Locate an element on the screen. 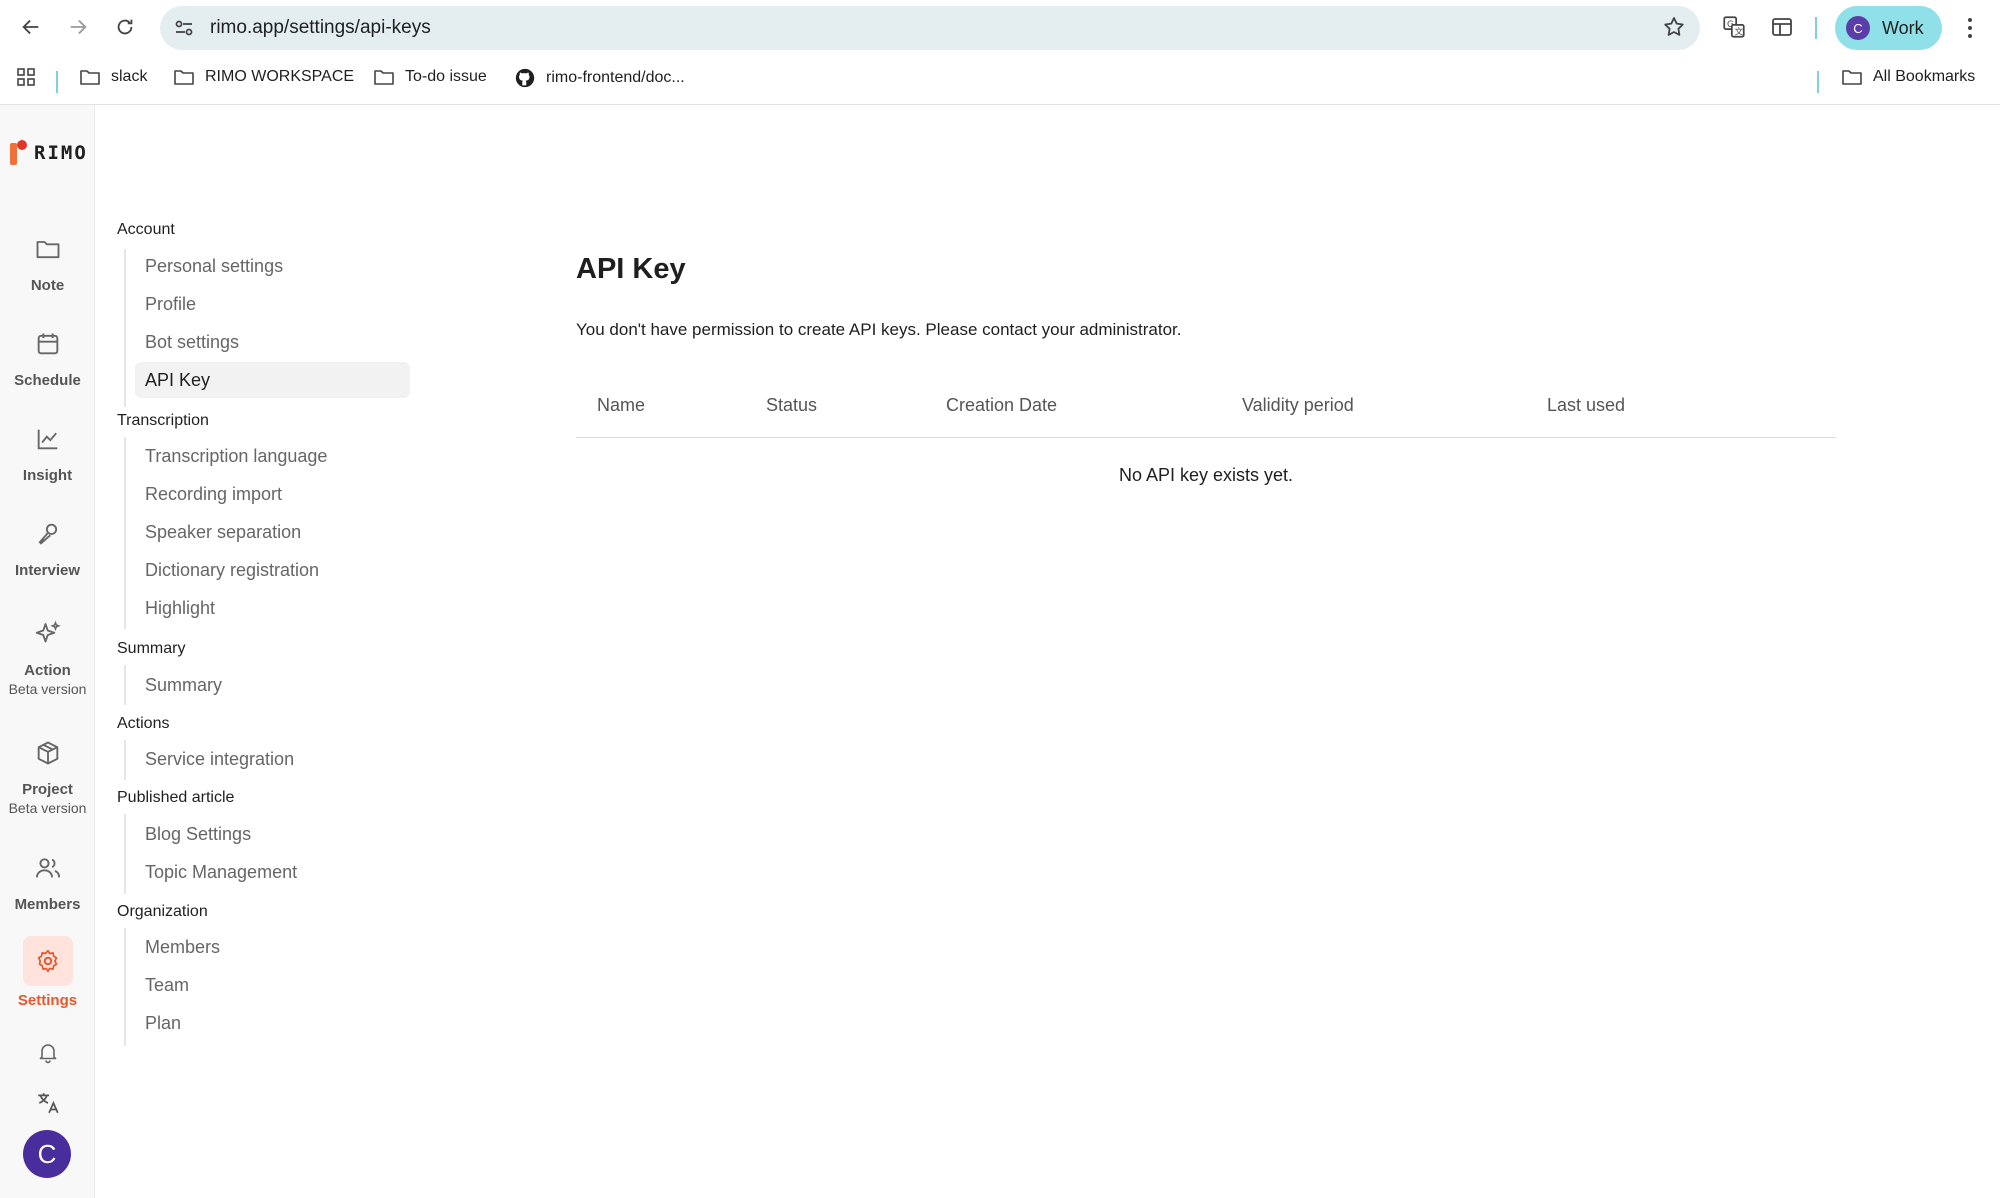  microphone-icon is located at coordinates (47, 534).